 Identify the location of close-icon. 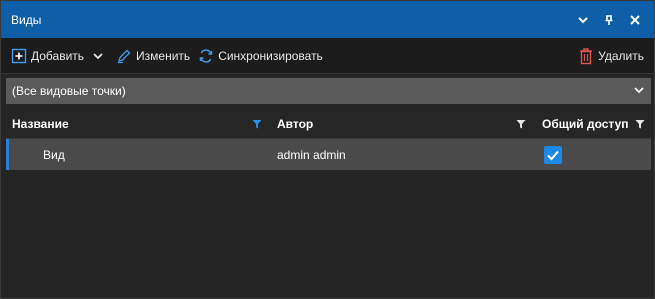
(635, 19).